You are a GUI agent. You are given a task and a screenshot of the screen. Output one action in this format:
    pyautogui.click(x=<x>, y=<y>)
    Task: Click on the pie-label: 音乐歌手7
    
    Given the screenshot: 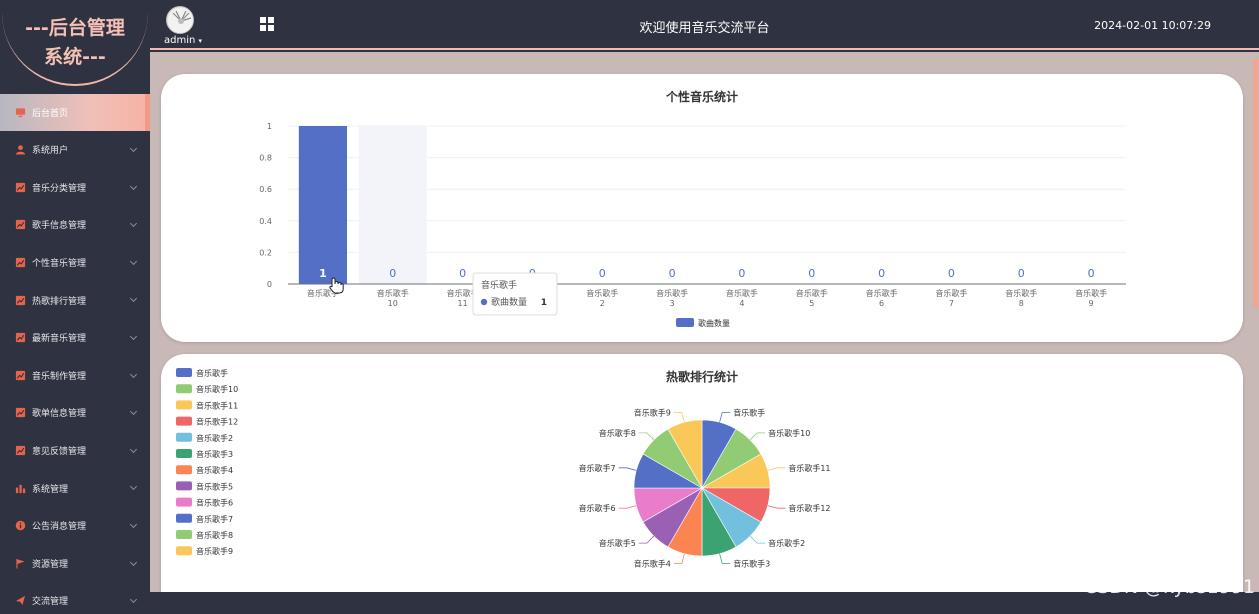 What is the action you would take?
    pyautogui.click(x=597, y=468)
    